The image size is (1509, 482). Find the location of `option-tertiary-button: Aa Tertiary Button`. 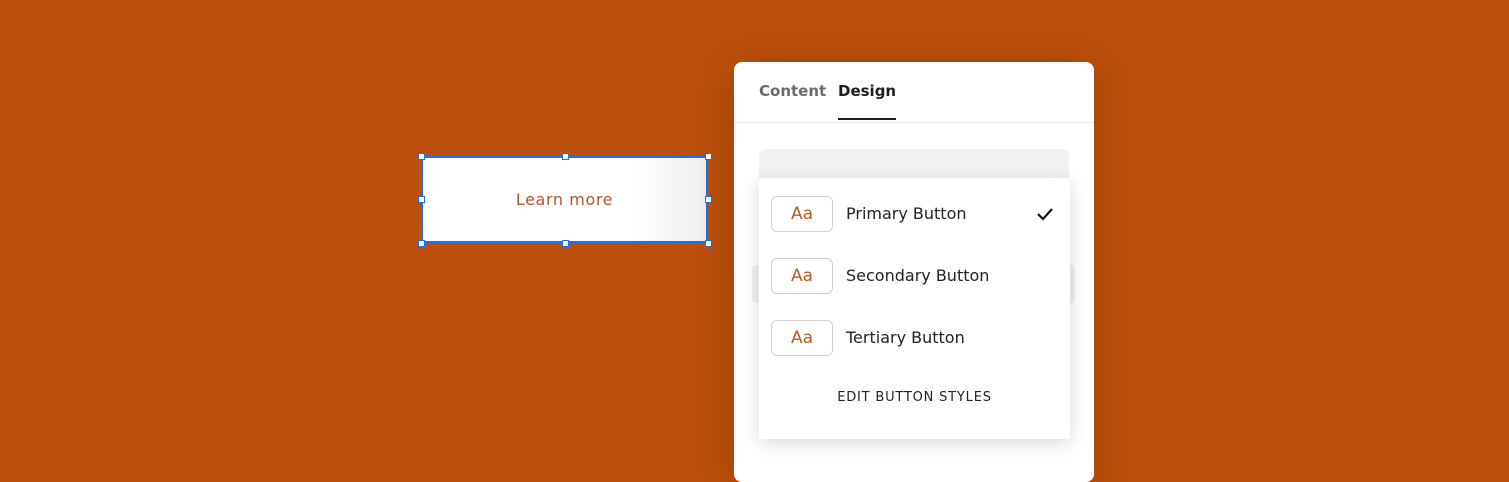

option-tertiary-button: Aa Tertiary Button is located at coordinates (914, 338).